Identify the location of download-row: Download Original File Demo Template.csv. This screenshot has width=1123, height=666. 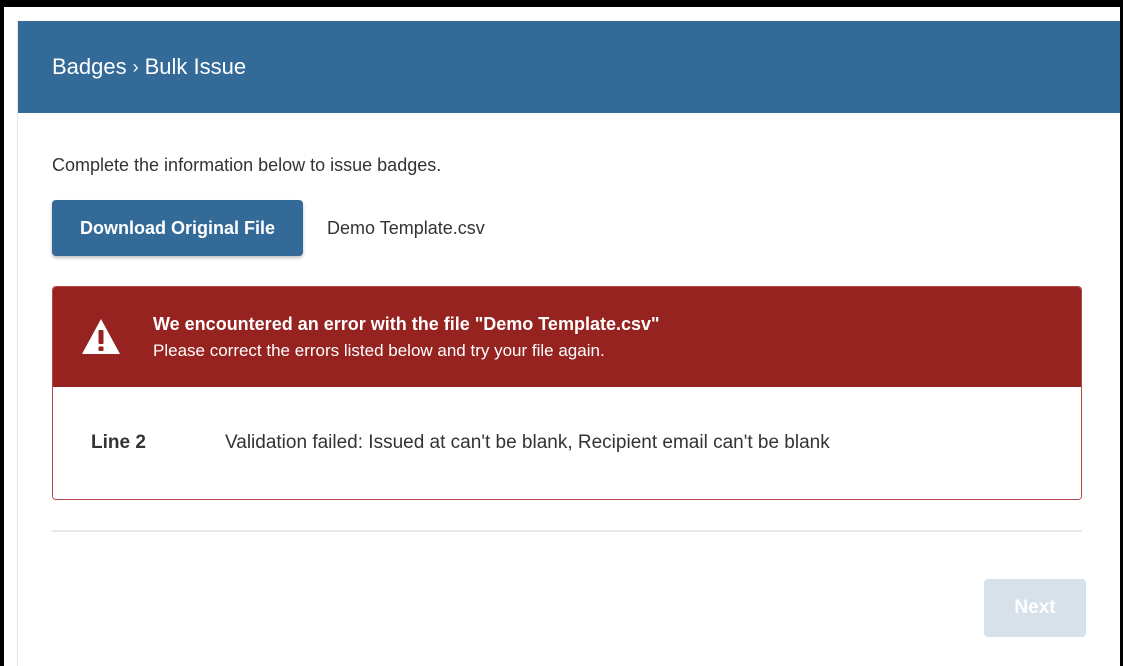
(569, 228).